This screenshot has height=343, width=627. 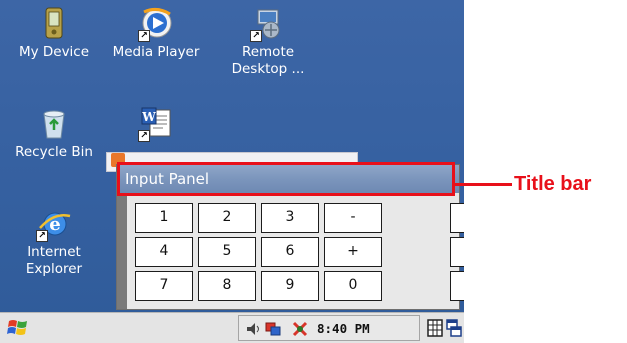 What do you see at coordinates (435, 328) in the screenshot?
I see `keyboard-icon` at bounding box center [435, 328].